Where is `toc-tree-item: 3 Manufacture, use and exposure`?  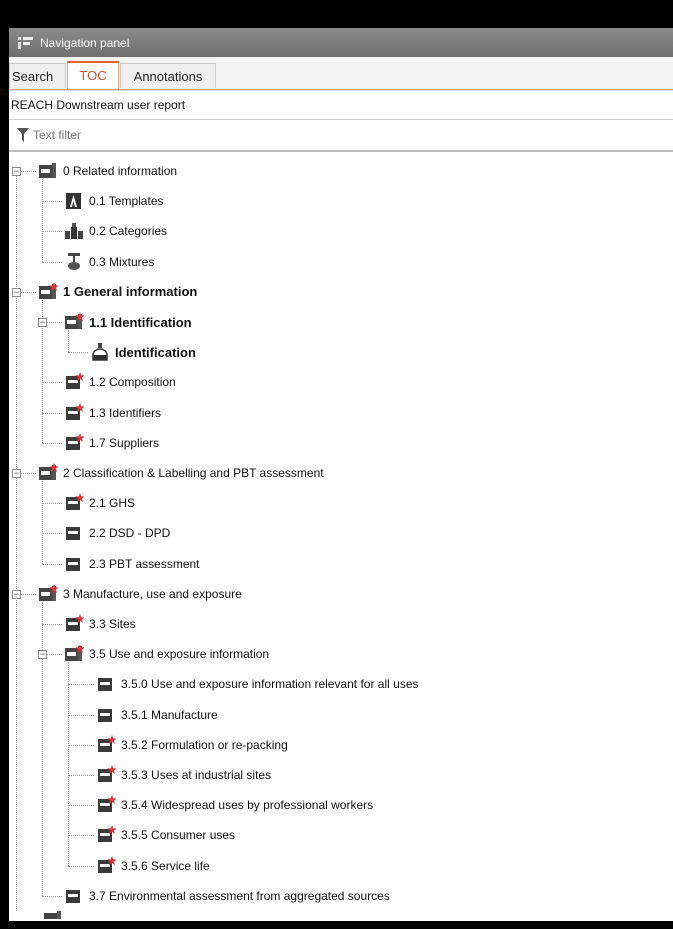 toc-tree-item: 3 Manufacture, use and exposure is located at coordinates (140, 594).